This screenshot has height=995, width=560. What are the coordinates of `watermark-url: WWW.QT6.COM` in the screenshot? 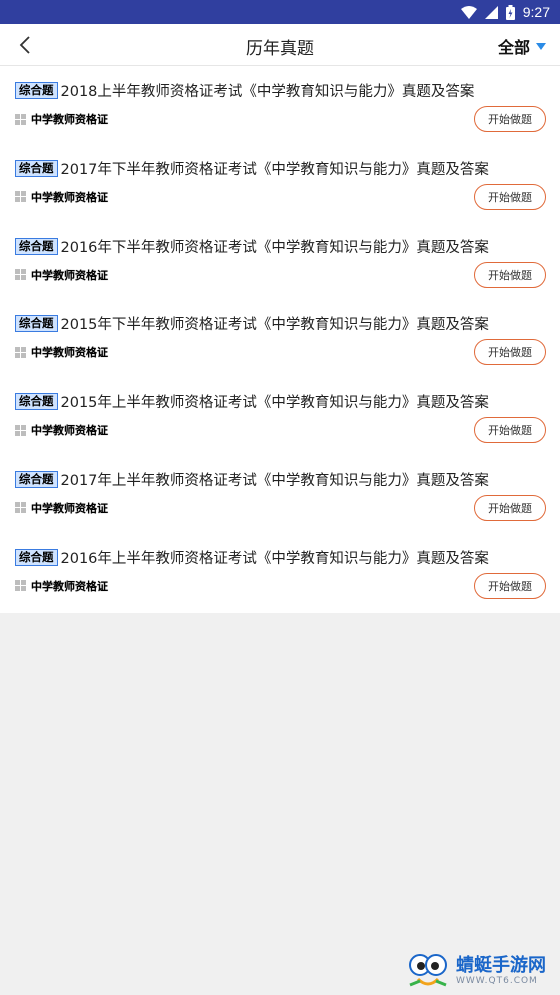 It's located at (497, 981).